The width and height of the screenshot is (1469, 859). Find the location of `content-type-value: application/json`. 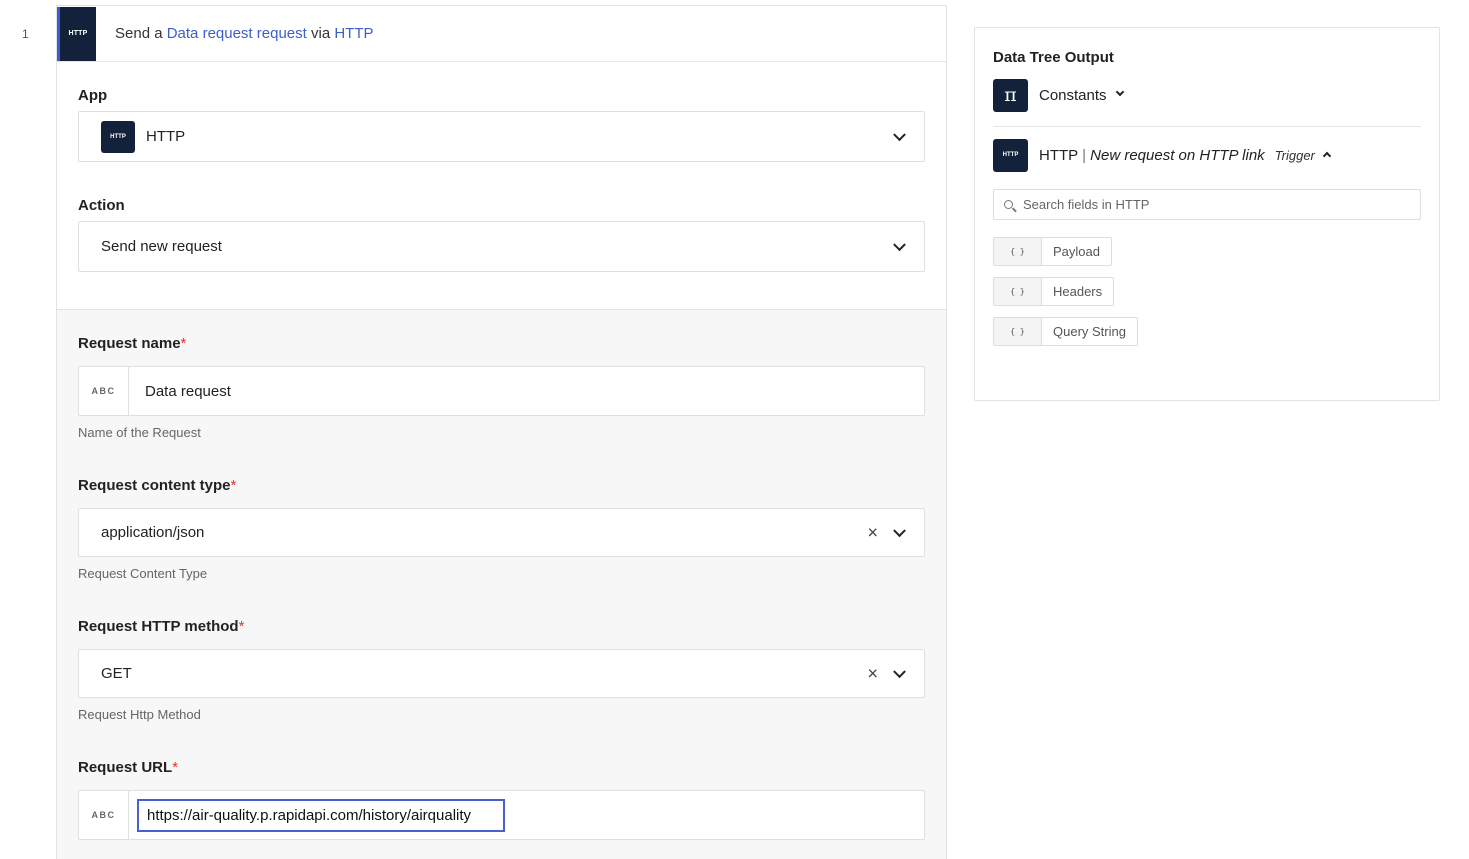

content-type-value: application/json is located at coordinates (153, 532).